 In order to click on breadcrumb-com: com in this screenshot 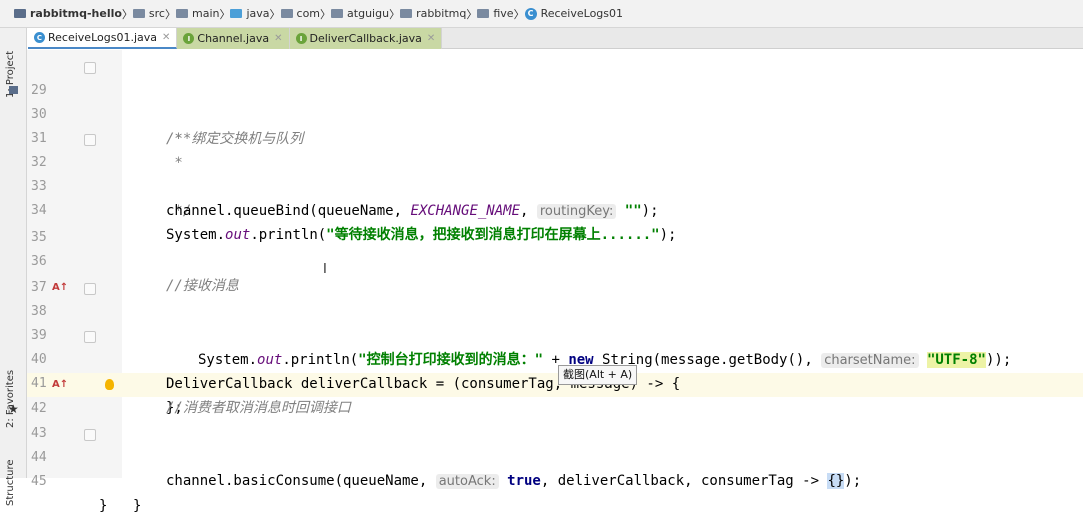, I will do `click(300, 13)`.